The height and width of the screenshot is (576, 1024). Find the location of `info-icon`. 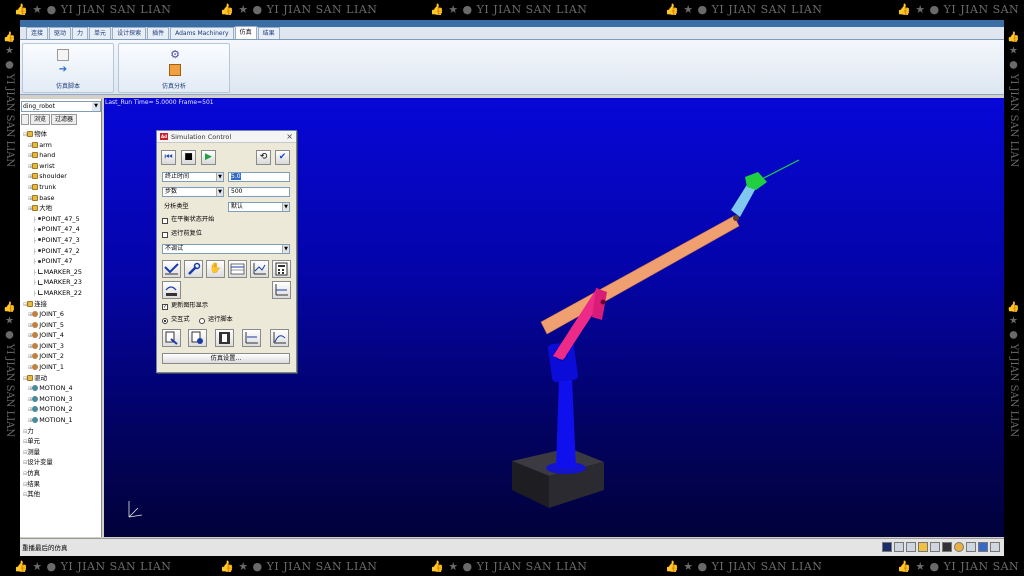

info-icon is located at coordinates (959, 547).